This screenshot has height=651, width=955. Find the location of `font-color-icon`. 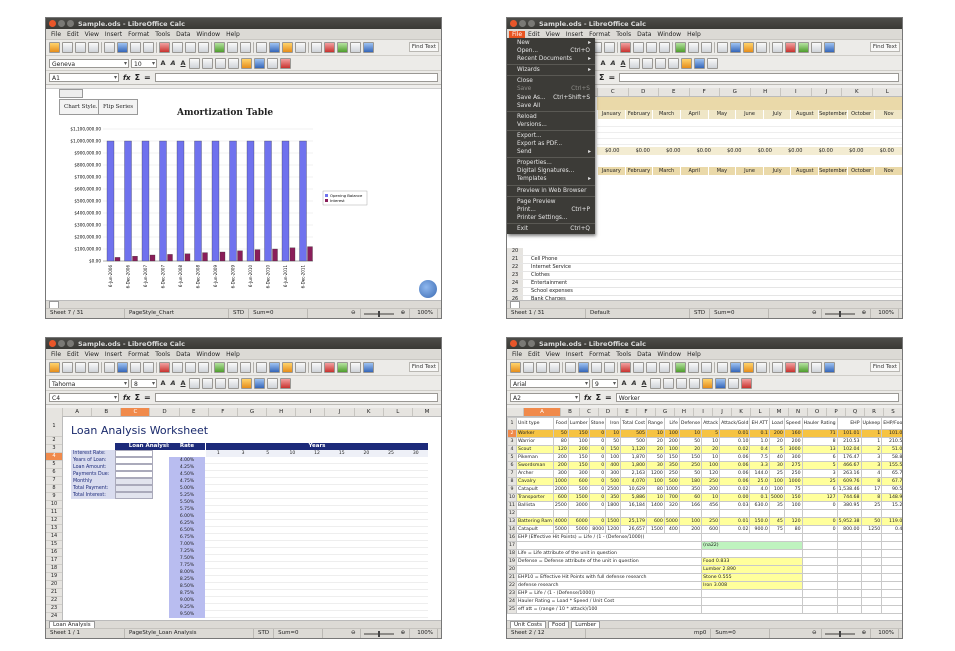

font-color-icon is located at coordinates (285, 63).